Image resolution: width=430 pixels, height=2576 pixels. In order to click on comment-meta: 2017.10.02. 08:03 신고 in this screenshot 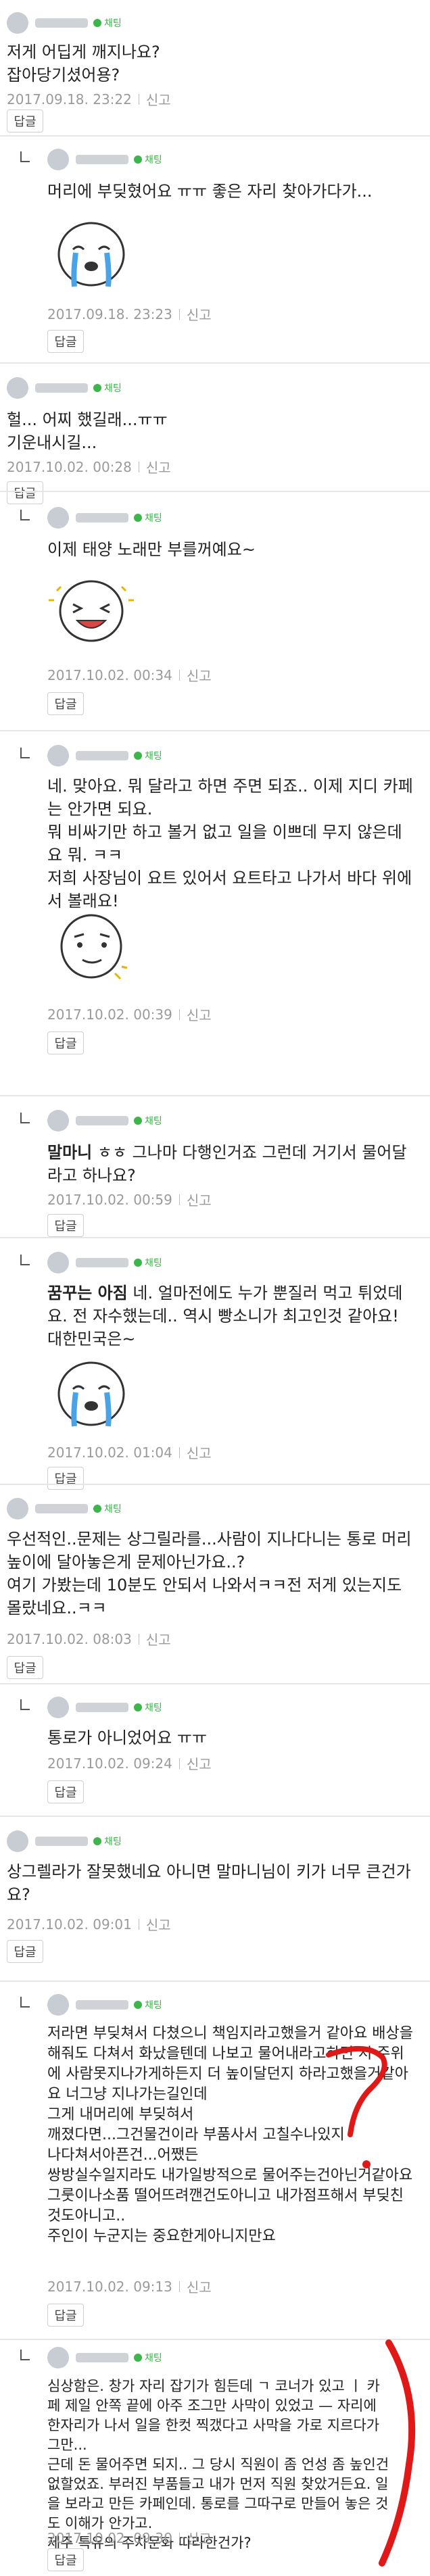, I will do `click(89, 1639)`.